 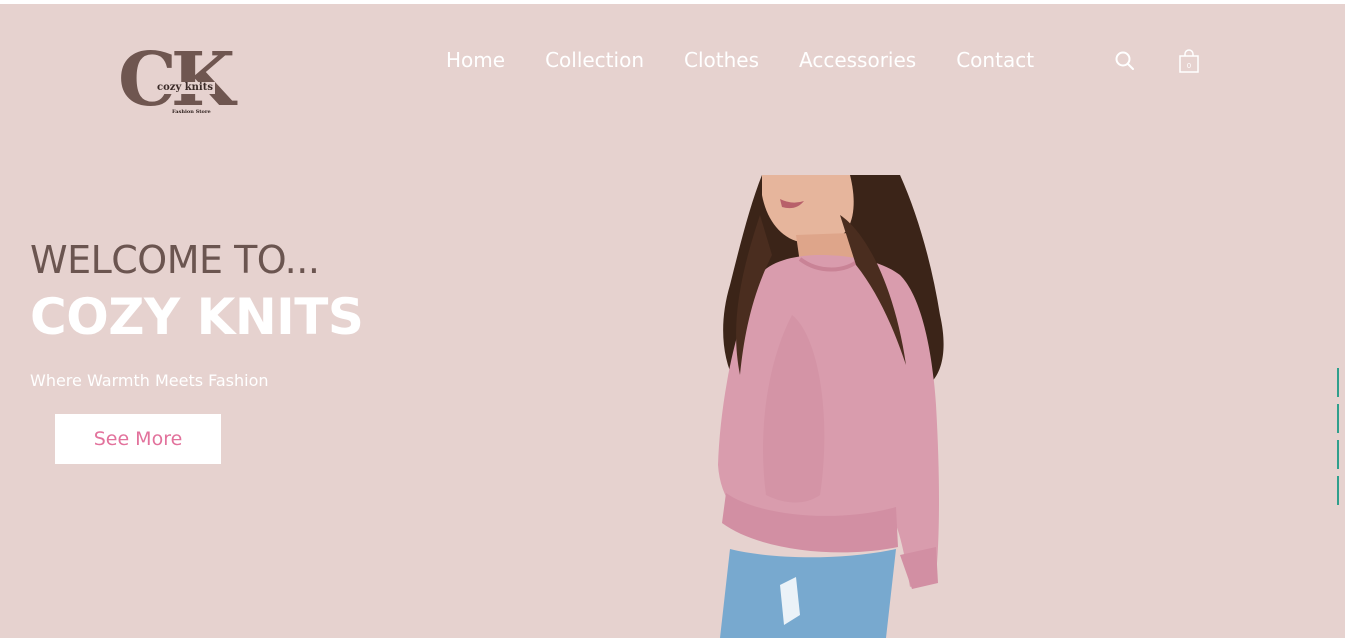 I want to click on nav-clothes: Clothes, so click(x=721, y=60).